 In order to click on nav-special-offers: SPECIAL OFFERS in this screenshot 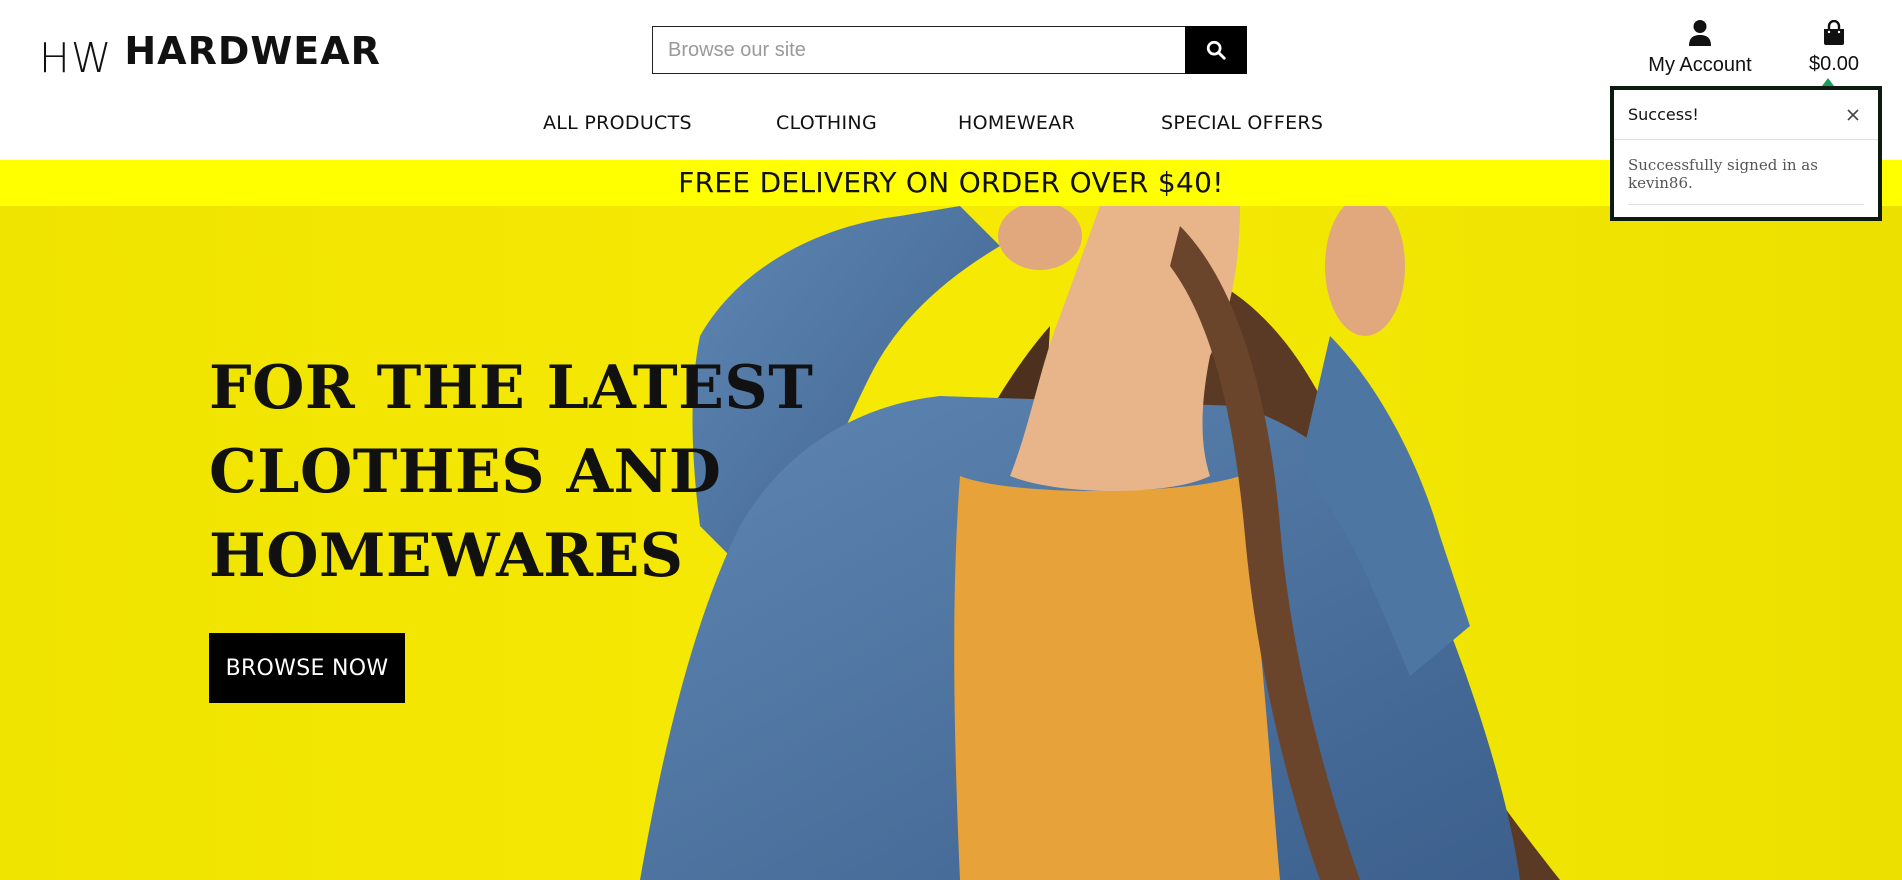, I will do `click(1242, 123)`.